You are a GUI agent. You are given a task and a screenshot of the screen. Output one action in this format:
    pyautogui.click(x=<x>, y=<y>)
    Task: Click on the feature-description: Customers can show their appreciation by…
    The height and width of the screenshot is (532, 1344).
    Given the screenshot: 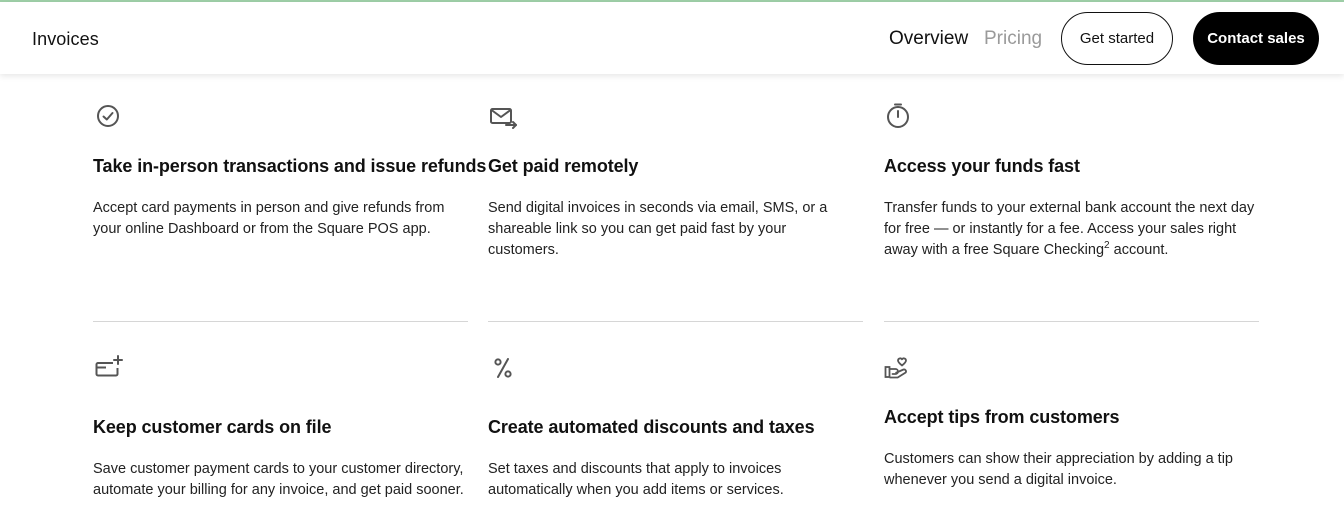 What is the action you would take?
    pyautogui.click(x=1058, y=469)
    